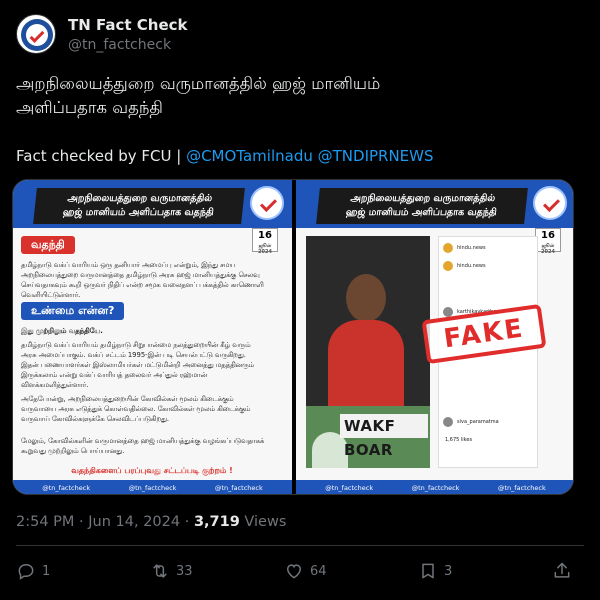 The width and height of the screenshot is (600, 600). What do you see at coordinates (198, 83) in the screenshot?
I see `tweet-text-line-1: அறநிலையத்துறை வருமானத்தில் ஹஜ் மானியம்` at bounding box center [198, 83].